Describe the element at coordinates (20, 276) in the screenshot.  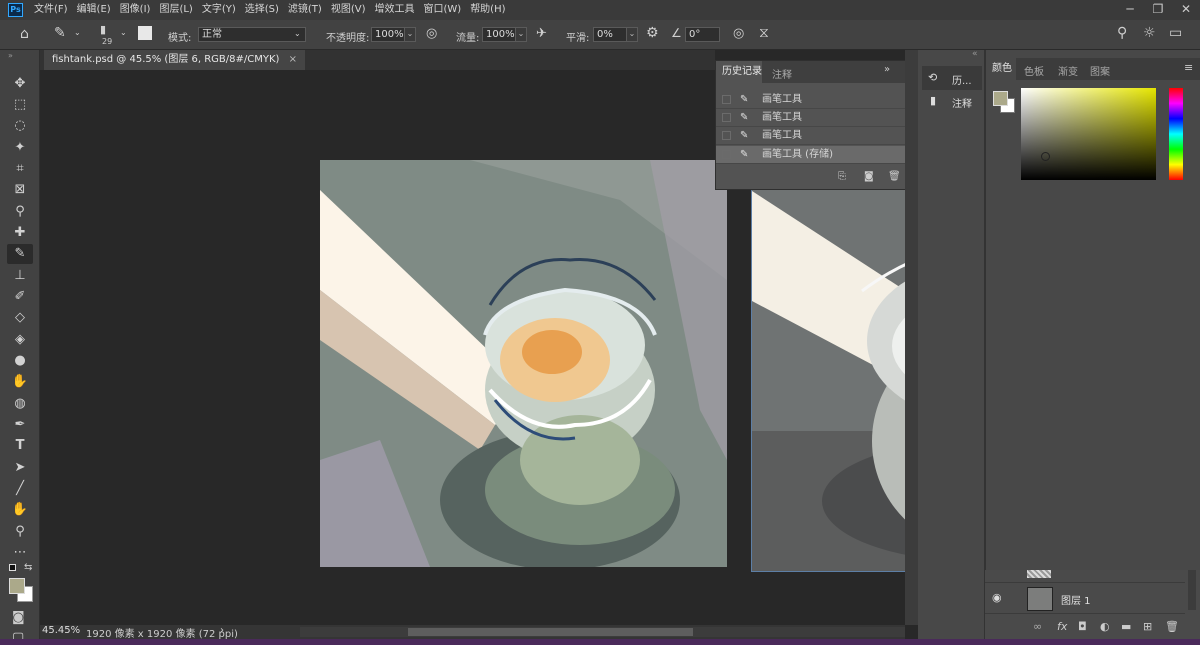
I see `stamp-tool-icon: ⊥` at that location.